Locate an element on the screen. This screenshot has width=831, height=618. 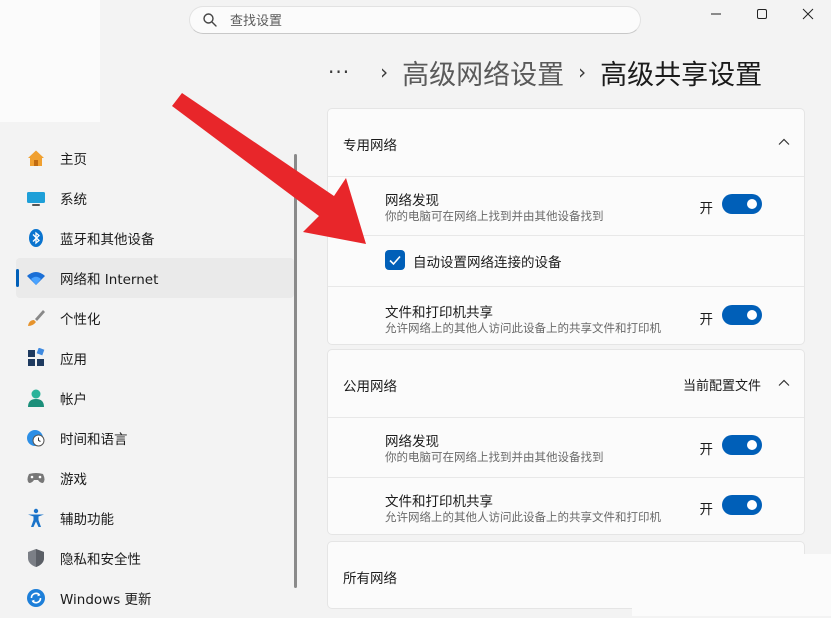
sidebar-item-gaming: 游戏 is located at coordinates (155, 478).